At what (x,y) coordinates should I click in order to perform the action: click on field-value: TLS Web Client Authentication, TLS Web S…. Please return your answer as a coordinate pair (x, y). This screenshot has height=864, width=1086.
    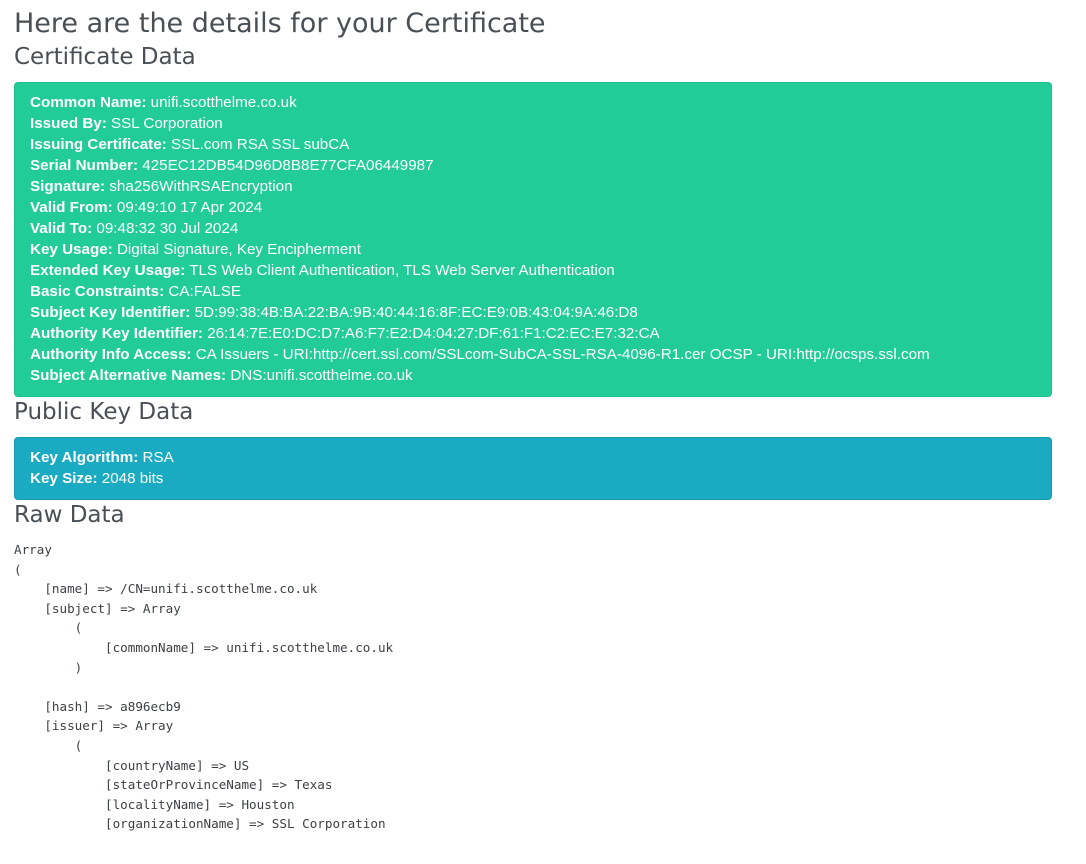
    Looking at the image, I should click on (400, 270).